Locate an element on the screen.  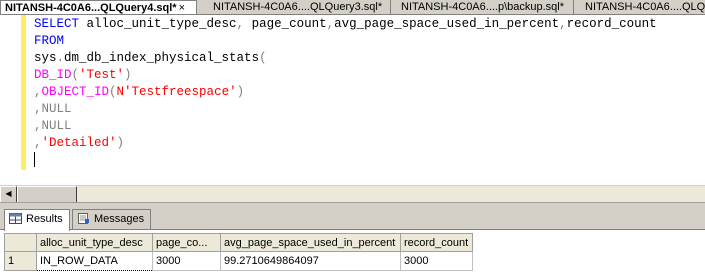
tab-label: NITANSH-4C0A6....QLQu is located at coordinates (645, 7).